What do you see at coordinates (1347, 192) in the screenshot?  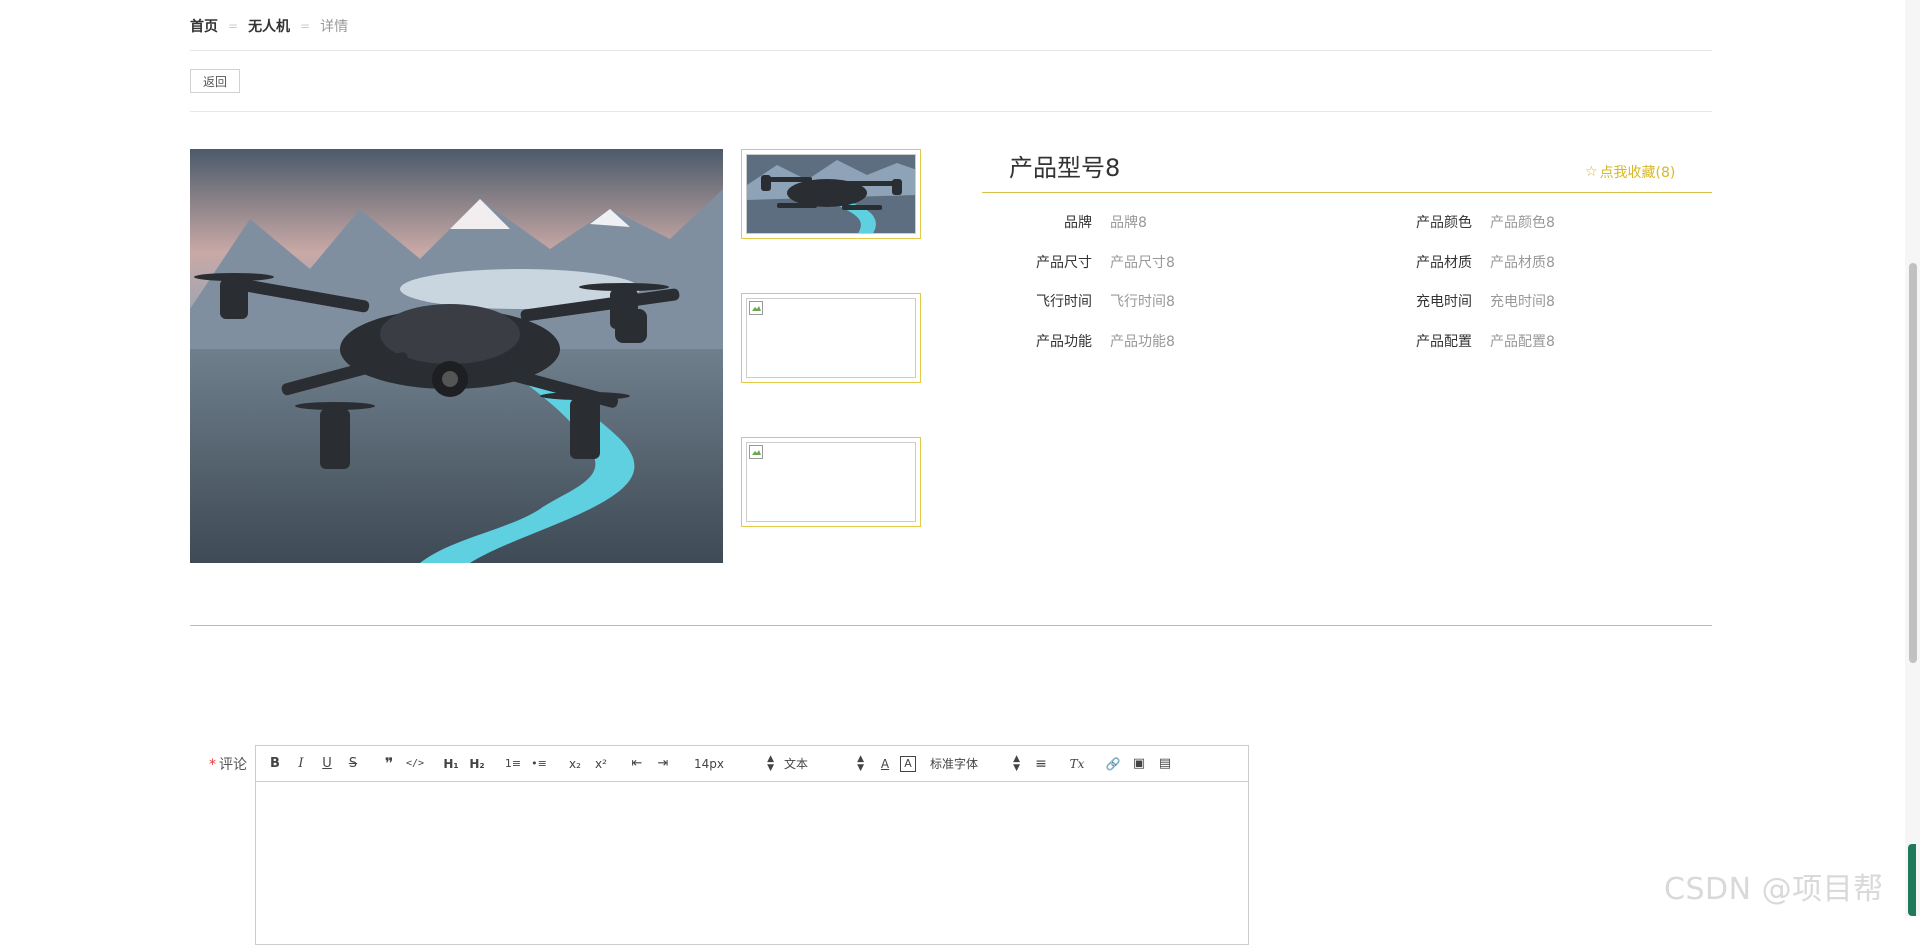 I see `title-divider` at bounding box center [1347, 192].